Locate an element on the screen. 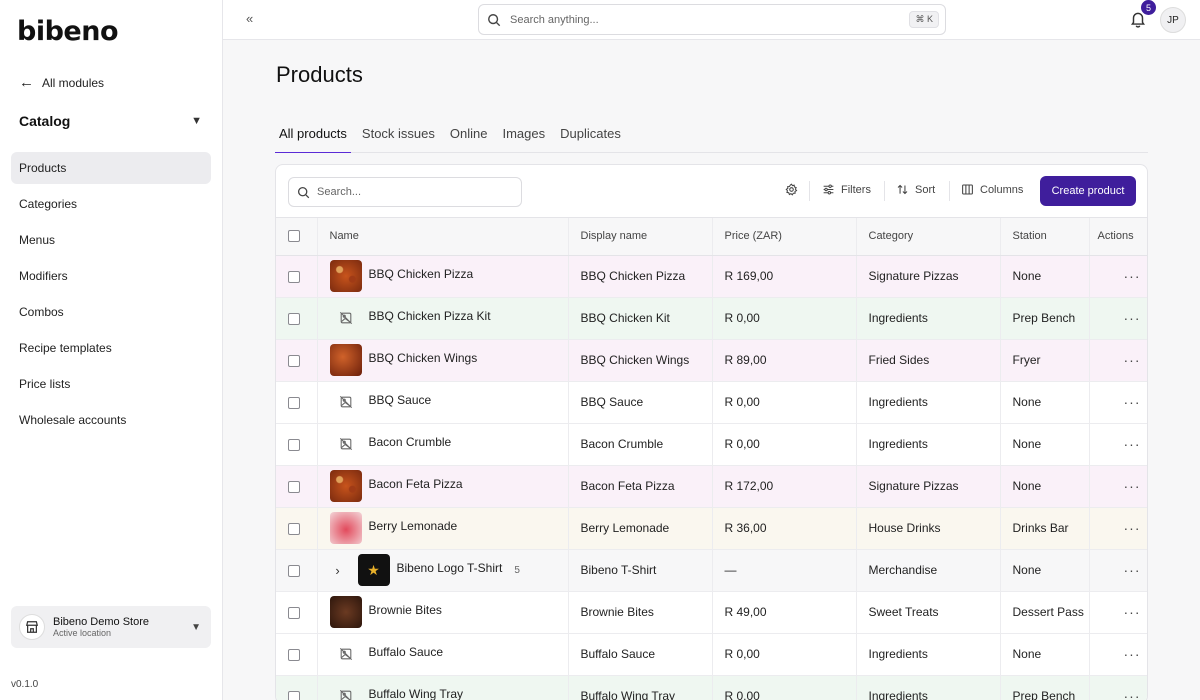  display-name-cell: BBQ Chicken Wings is located at coordinates (640, 360).